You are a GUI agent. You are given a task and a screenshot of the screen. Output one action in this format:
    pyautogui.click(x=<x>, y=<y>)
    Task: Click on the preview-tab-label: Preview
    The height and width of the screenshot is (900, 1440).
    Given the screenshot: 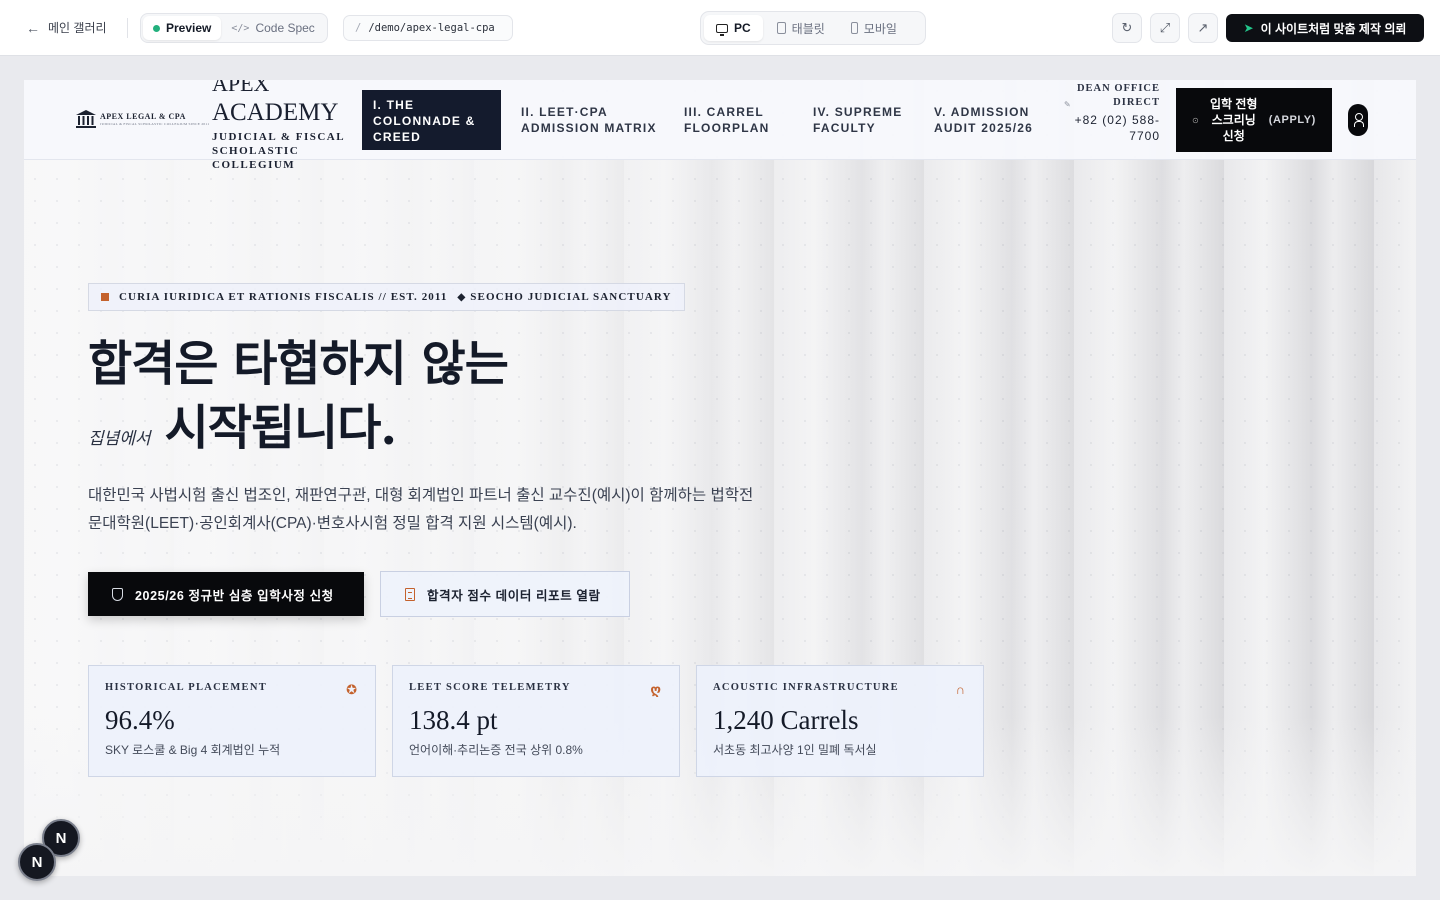 What is the action you would take?
    pyautogui.click(x=189, y=28)
    